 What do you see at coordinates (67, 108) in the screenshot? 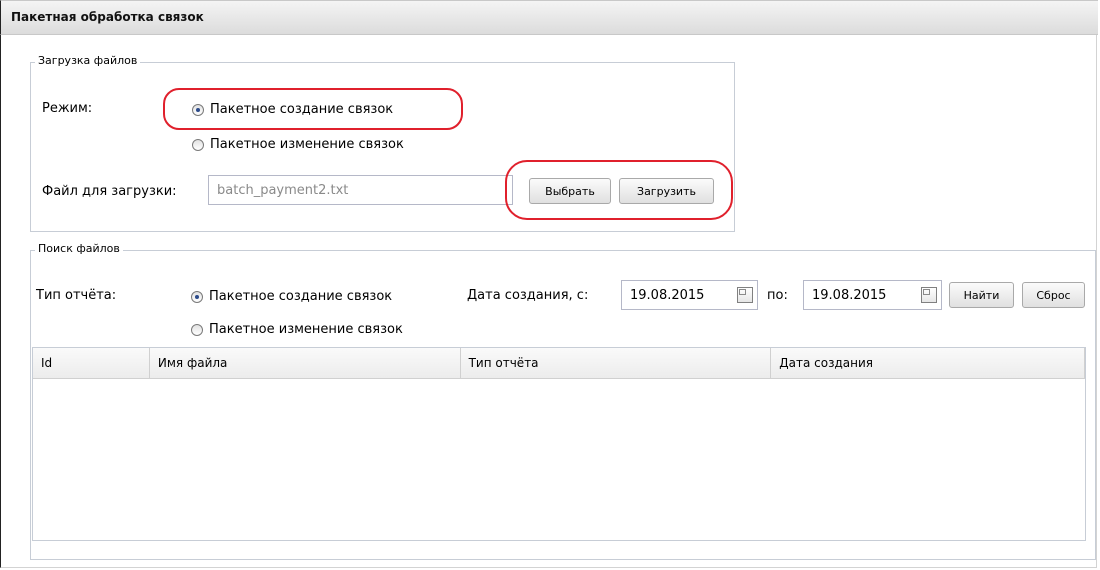
I see `mode-label: Режим:` at bounding box center [67, 108].